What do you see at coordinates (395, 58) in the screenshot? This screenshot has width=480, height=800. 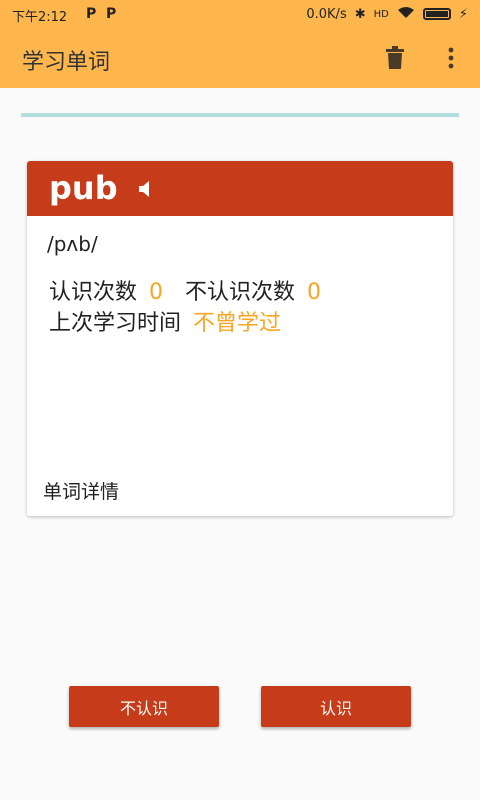 I see `trash-icon` at bounding box center [395, 58].